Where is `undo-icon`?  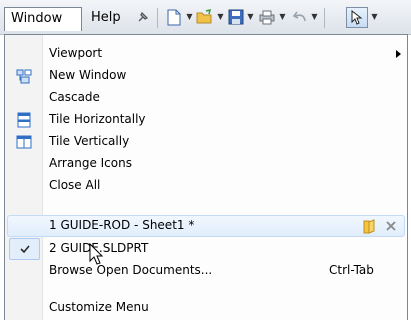
undo-icon is located at coordinates (300, 17).